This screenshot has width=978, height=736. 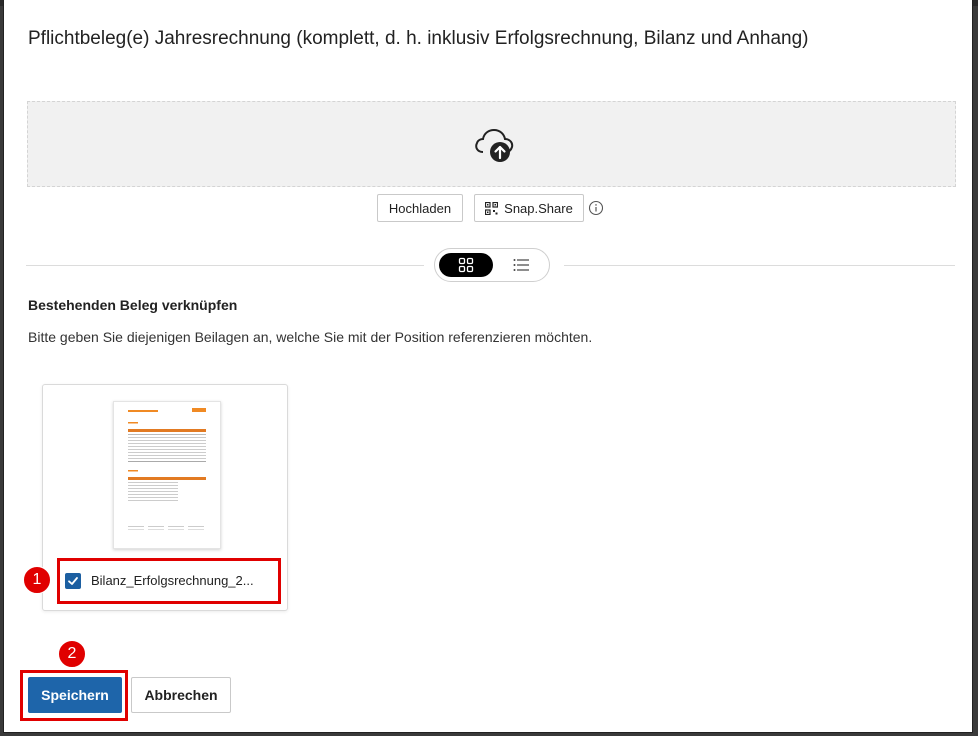 I want to click on annotation-highlight-document, so click(x=169, y=581).